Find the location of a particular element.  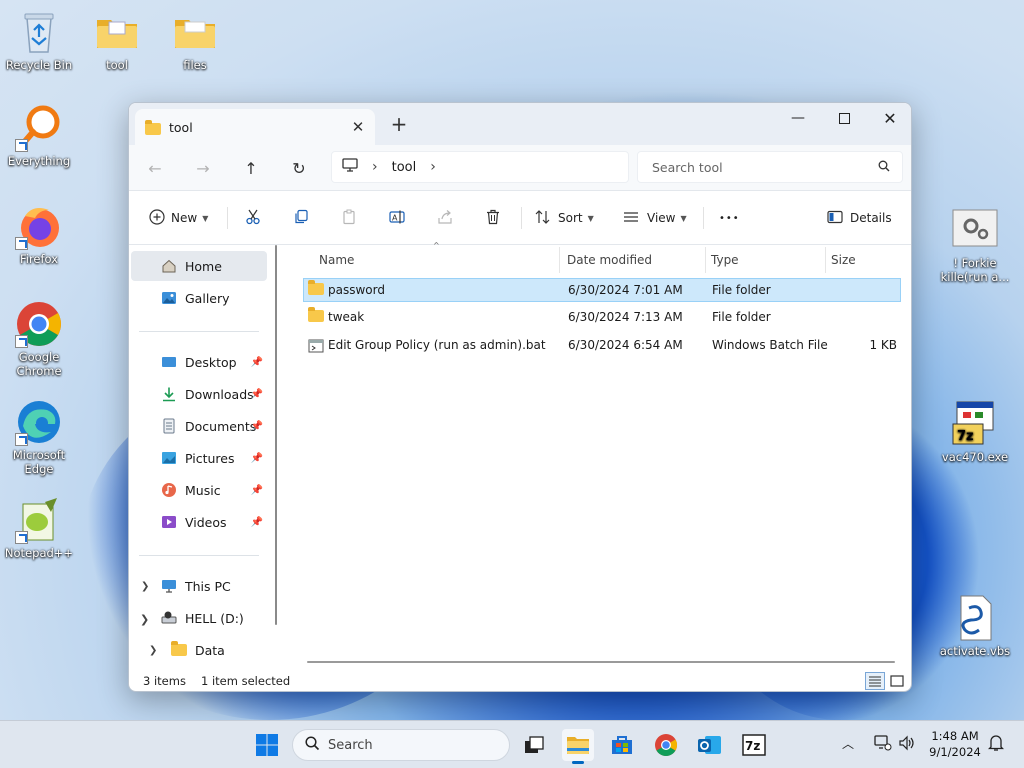

rename-button: A is located at coordinates (397, 218).